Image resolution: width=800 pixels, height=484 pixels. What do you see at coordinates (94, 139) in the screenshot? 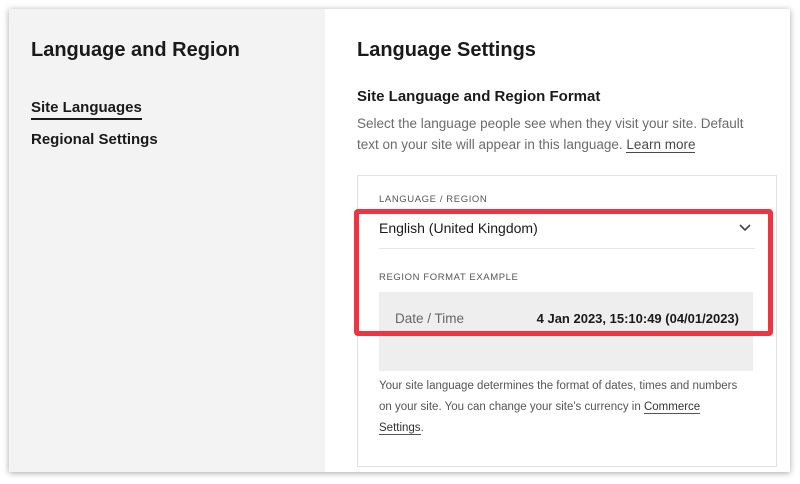
I see `sidebar-item-regional-settings: Regional Settings` at bounding box center [94, 139].